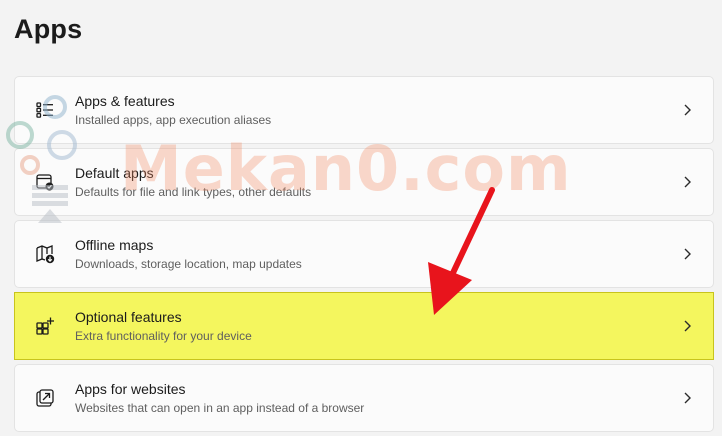 This screenshot has width=722, height=436. I want to click on offline-maps-icon, so click(45, 254).